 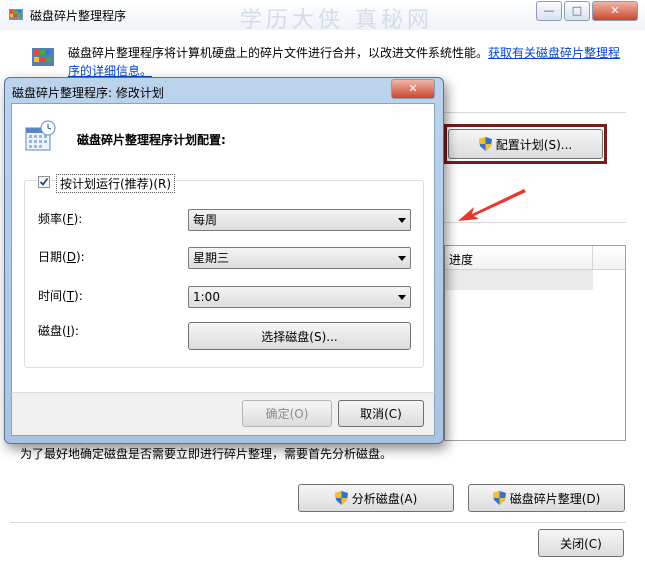 I want to click on defragment-disk-button: 磁盘碎片整理(D), so click(x=546, y=498).